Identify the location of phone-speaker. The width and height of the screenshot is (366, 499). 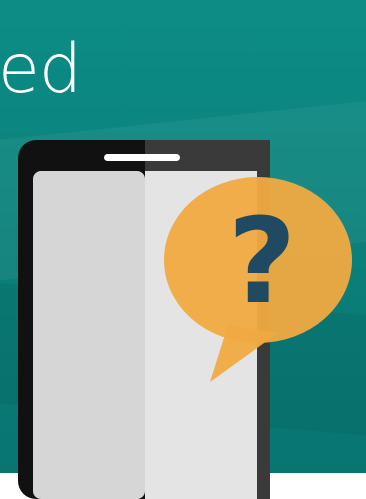
(142, 157).